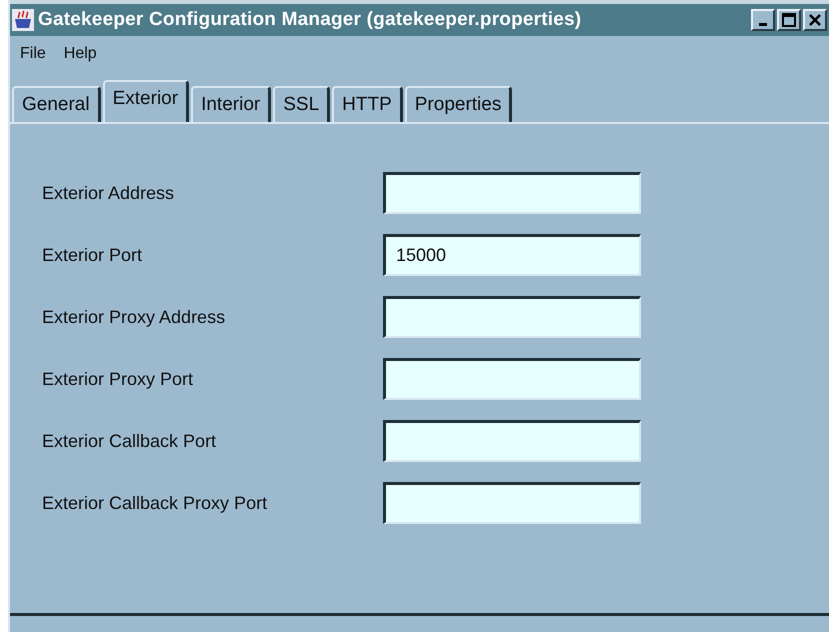  Describe the element at coordinates (56, 104) in the screenshot. I see `tab: General` at that location.